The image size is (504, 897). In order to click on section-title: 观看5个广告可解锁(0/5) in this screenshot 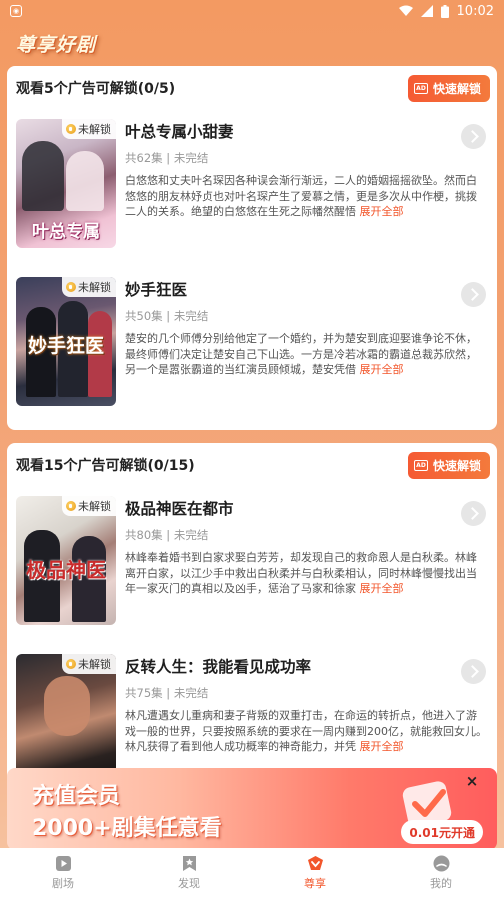, I will do `click(96, 89)`.